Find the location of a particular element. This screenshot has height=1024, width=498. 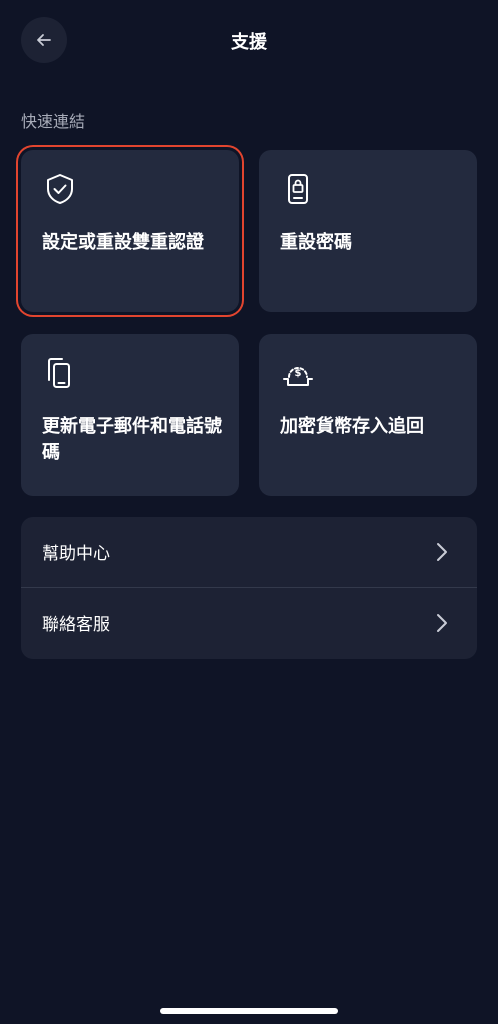

card-label: 加密貨幣存入追回 is located at coordinates (352, 426).